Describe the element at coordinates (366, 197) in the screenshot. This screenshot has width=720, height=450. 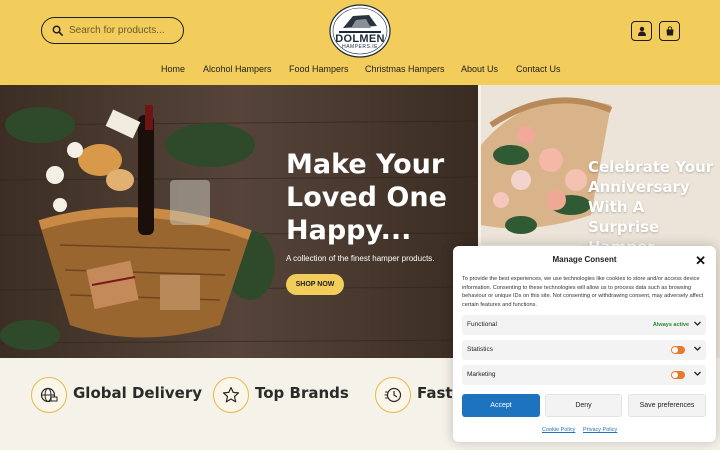
I see `hero-title-line: Loved One` at that location.